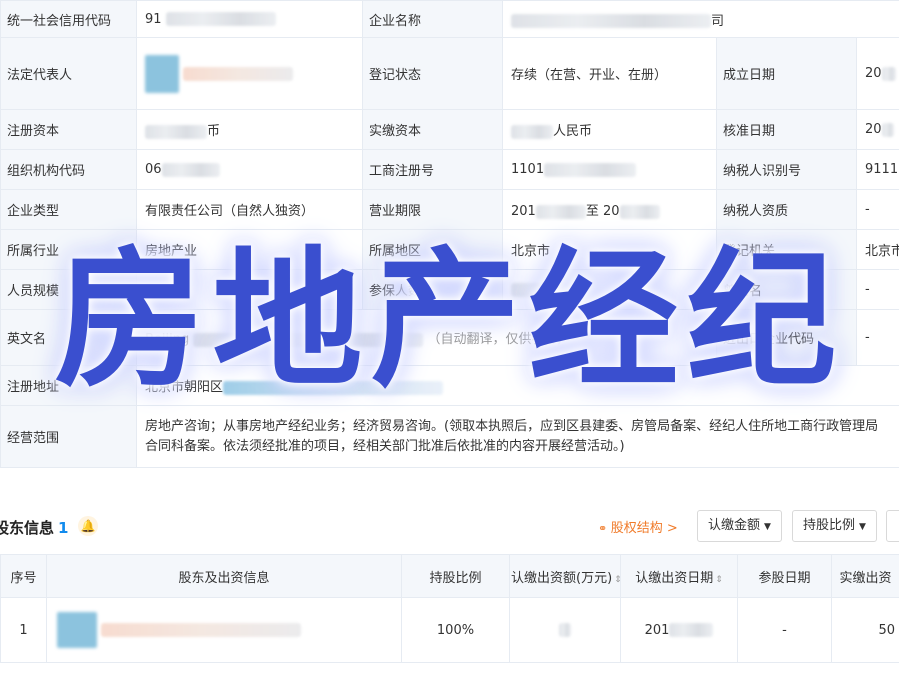 This screenshot has width=899, height=678. Describe the element at coordinates (449, 527) in the screenshot. I see `shareholder-section-header: 股东信息 1 🔔 ⚭ 股权结构 > 认缴金额 ▼ 持股比例 ▼` at that location.